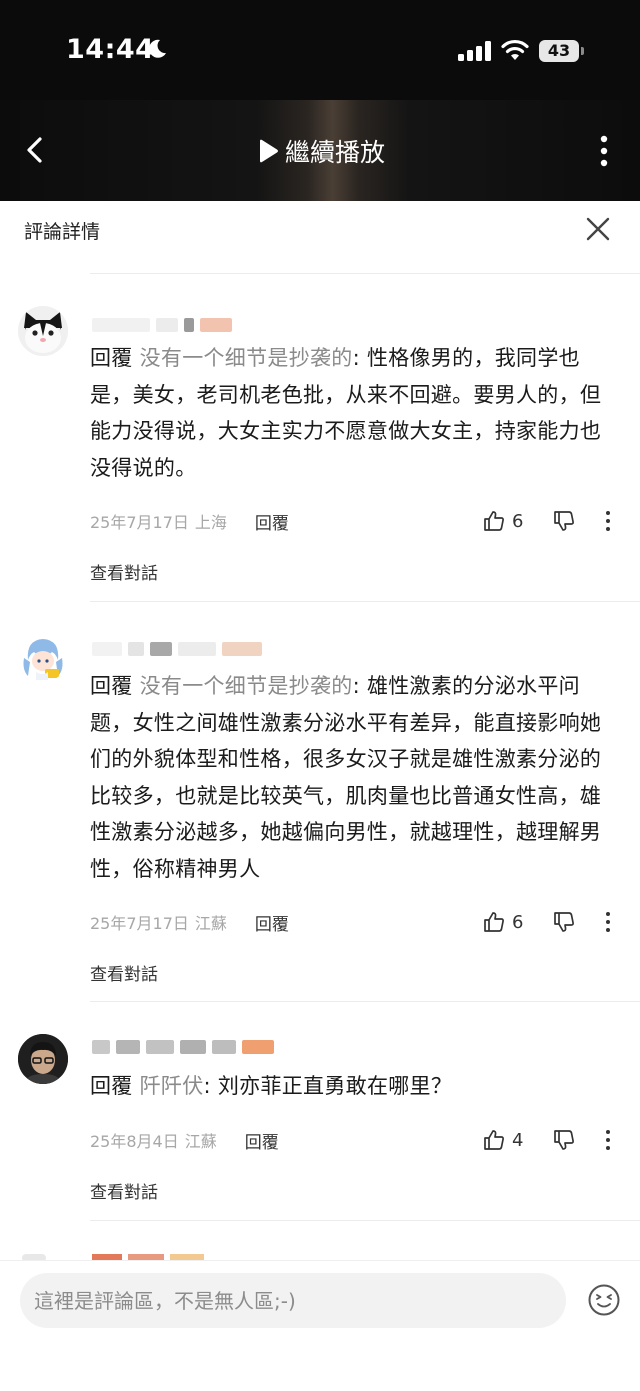 This screenshot has width=640, height=1391. Describe the element at coordinates (172, 1086) in the screenshot. I see `reply-to-username: 阡阡伏` at that location.